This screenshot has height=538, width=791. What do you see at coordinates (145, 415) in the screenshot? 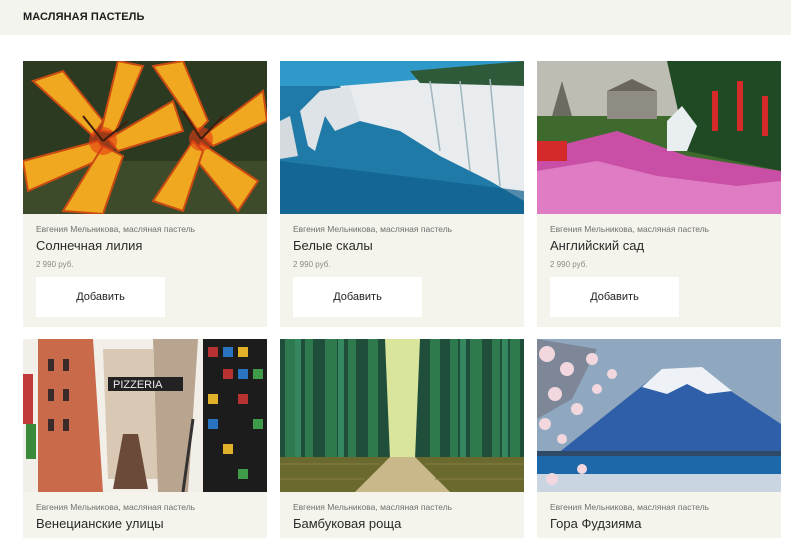
I see `product-image: PIZZERIA` at bounding box center [145, 415].